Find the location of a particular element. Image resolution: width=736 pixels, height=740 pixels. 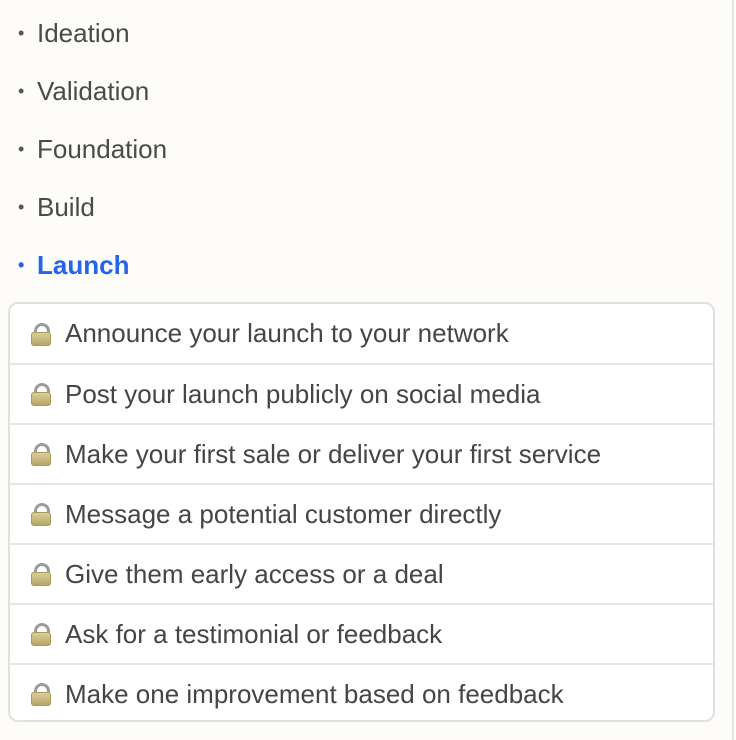

stage-item-build: • Build is located at coordinates (92, 207).